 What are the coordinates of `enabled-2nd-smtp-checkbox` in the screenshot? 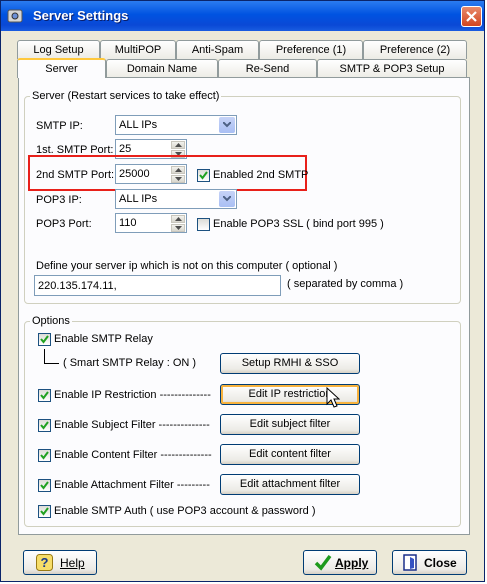 It's located at (203, 175).